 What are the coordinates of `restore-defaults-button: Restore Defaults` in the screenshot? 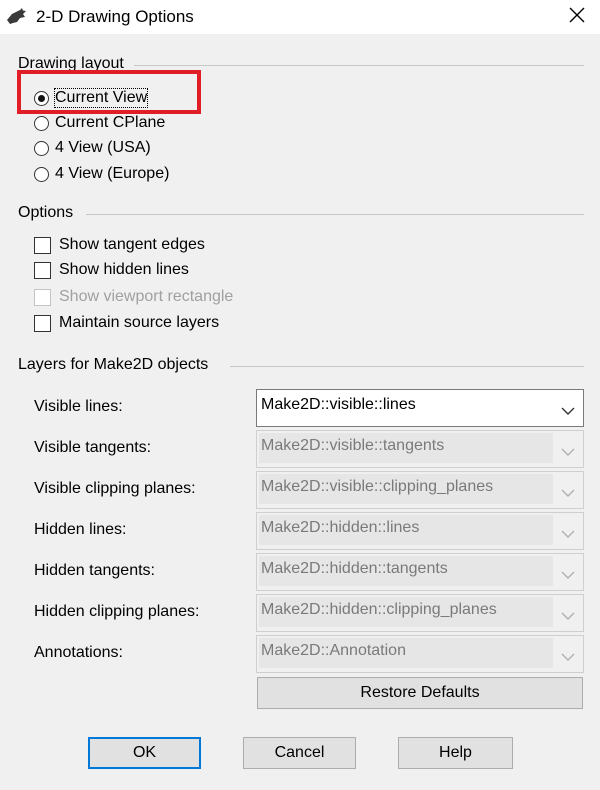 It's located at (420, 693).